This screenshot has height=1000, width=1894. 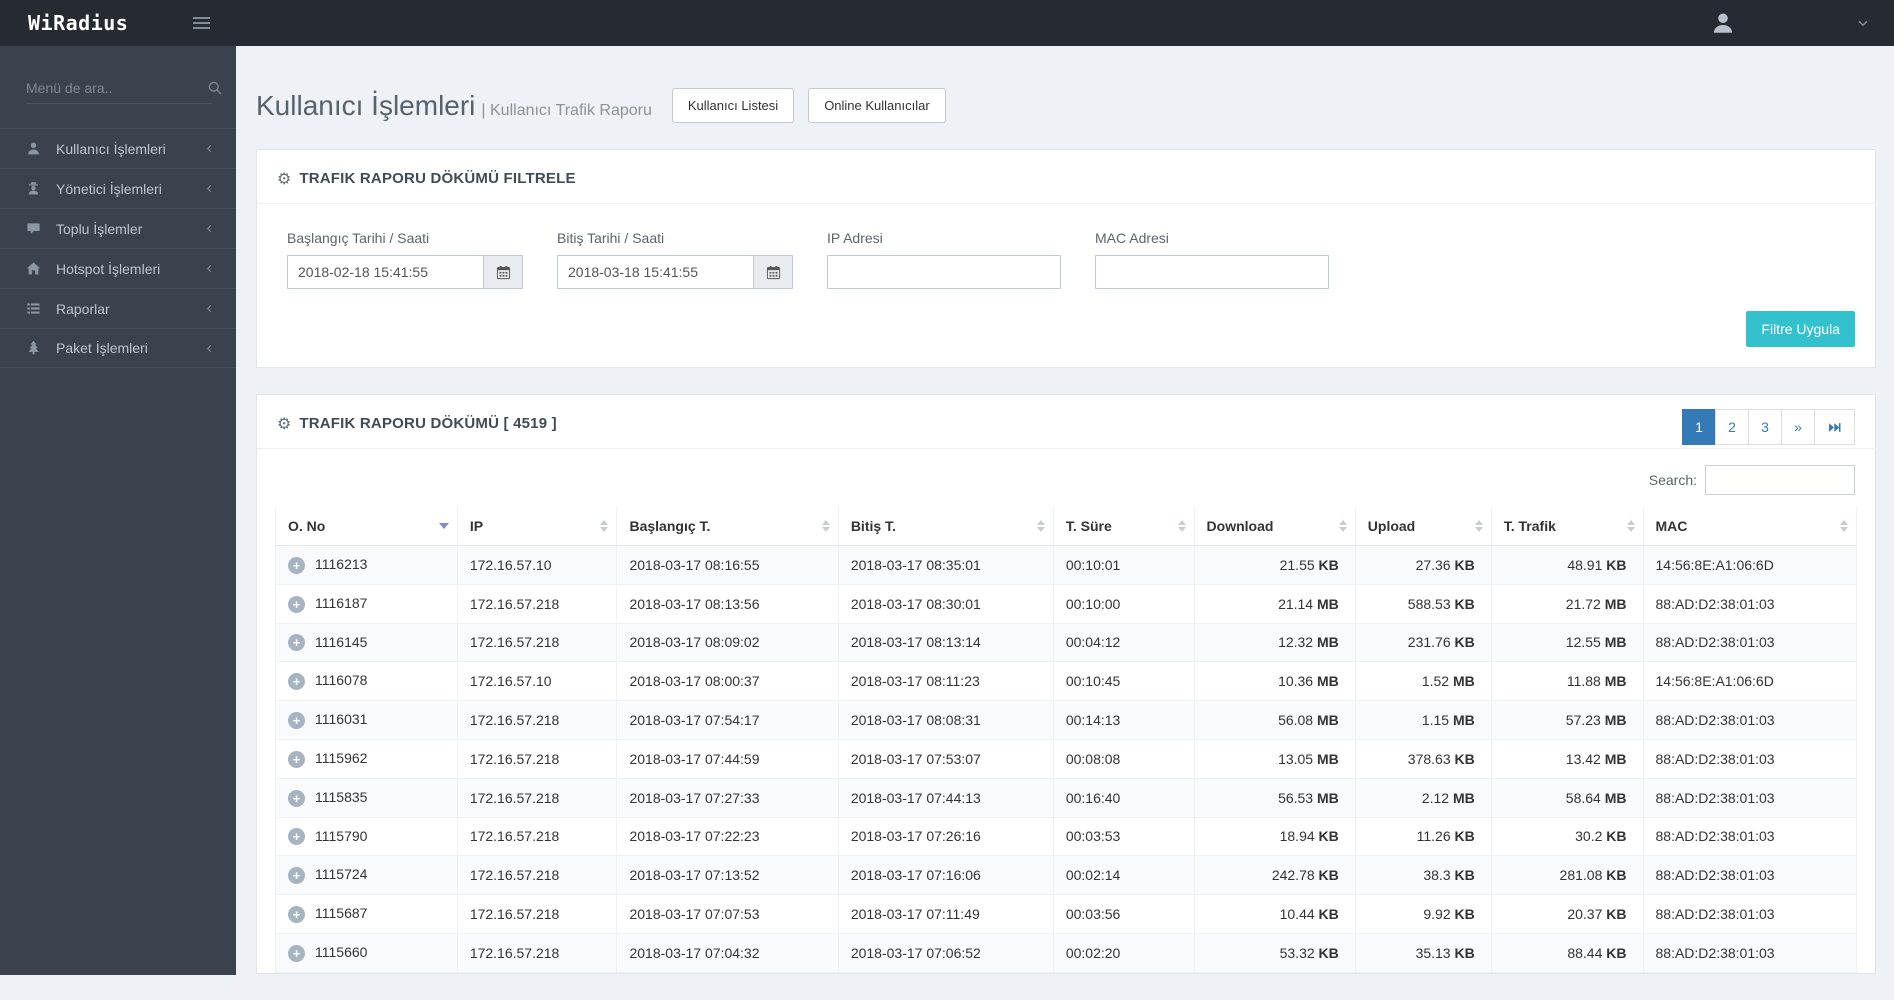 I want to click on cell-duration: 00:04:12, so click(x=1124, y=643).